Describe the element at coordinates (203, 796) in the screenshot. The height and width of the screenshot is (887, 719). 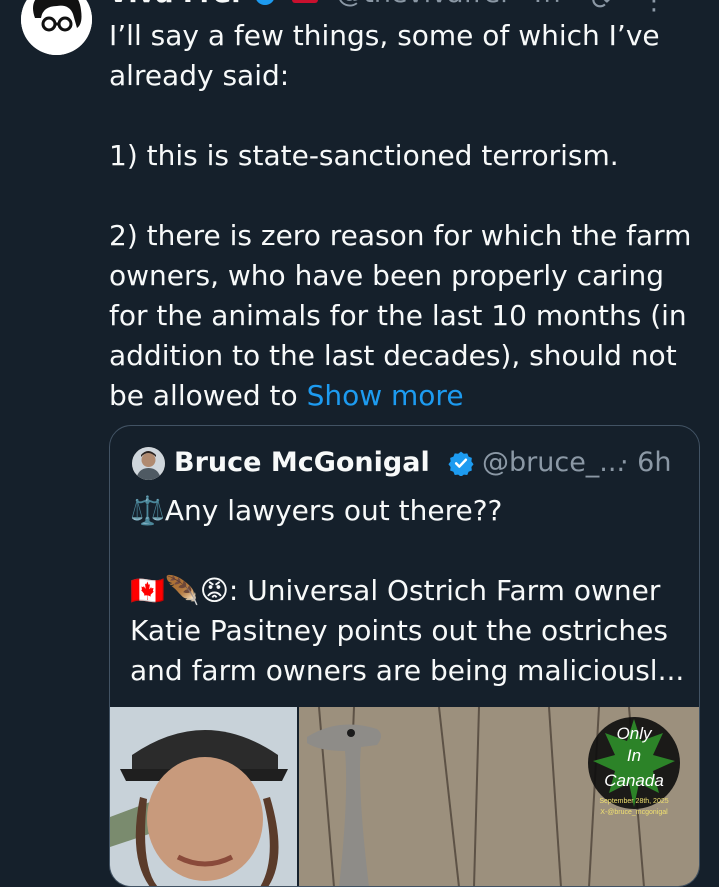
I see `media-woman-photo` at that location.